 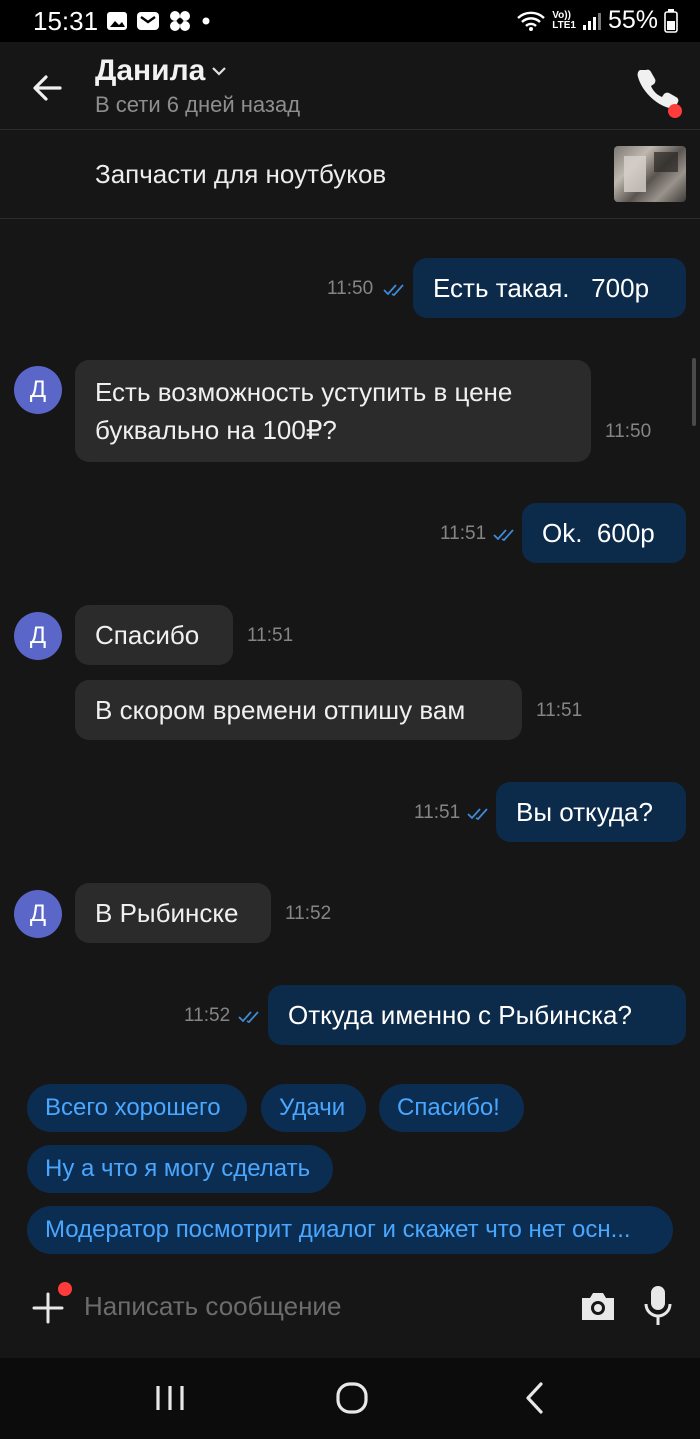 What do you see at coordinates (133, 1107) in the screenshot?
I see `chip-label: Всего хорошего` at bounding box center [133, 1107].